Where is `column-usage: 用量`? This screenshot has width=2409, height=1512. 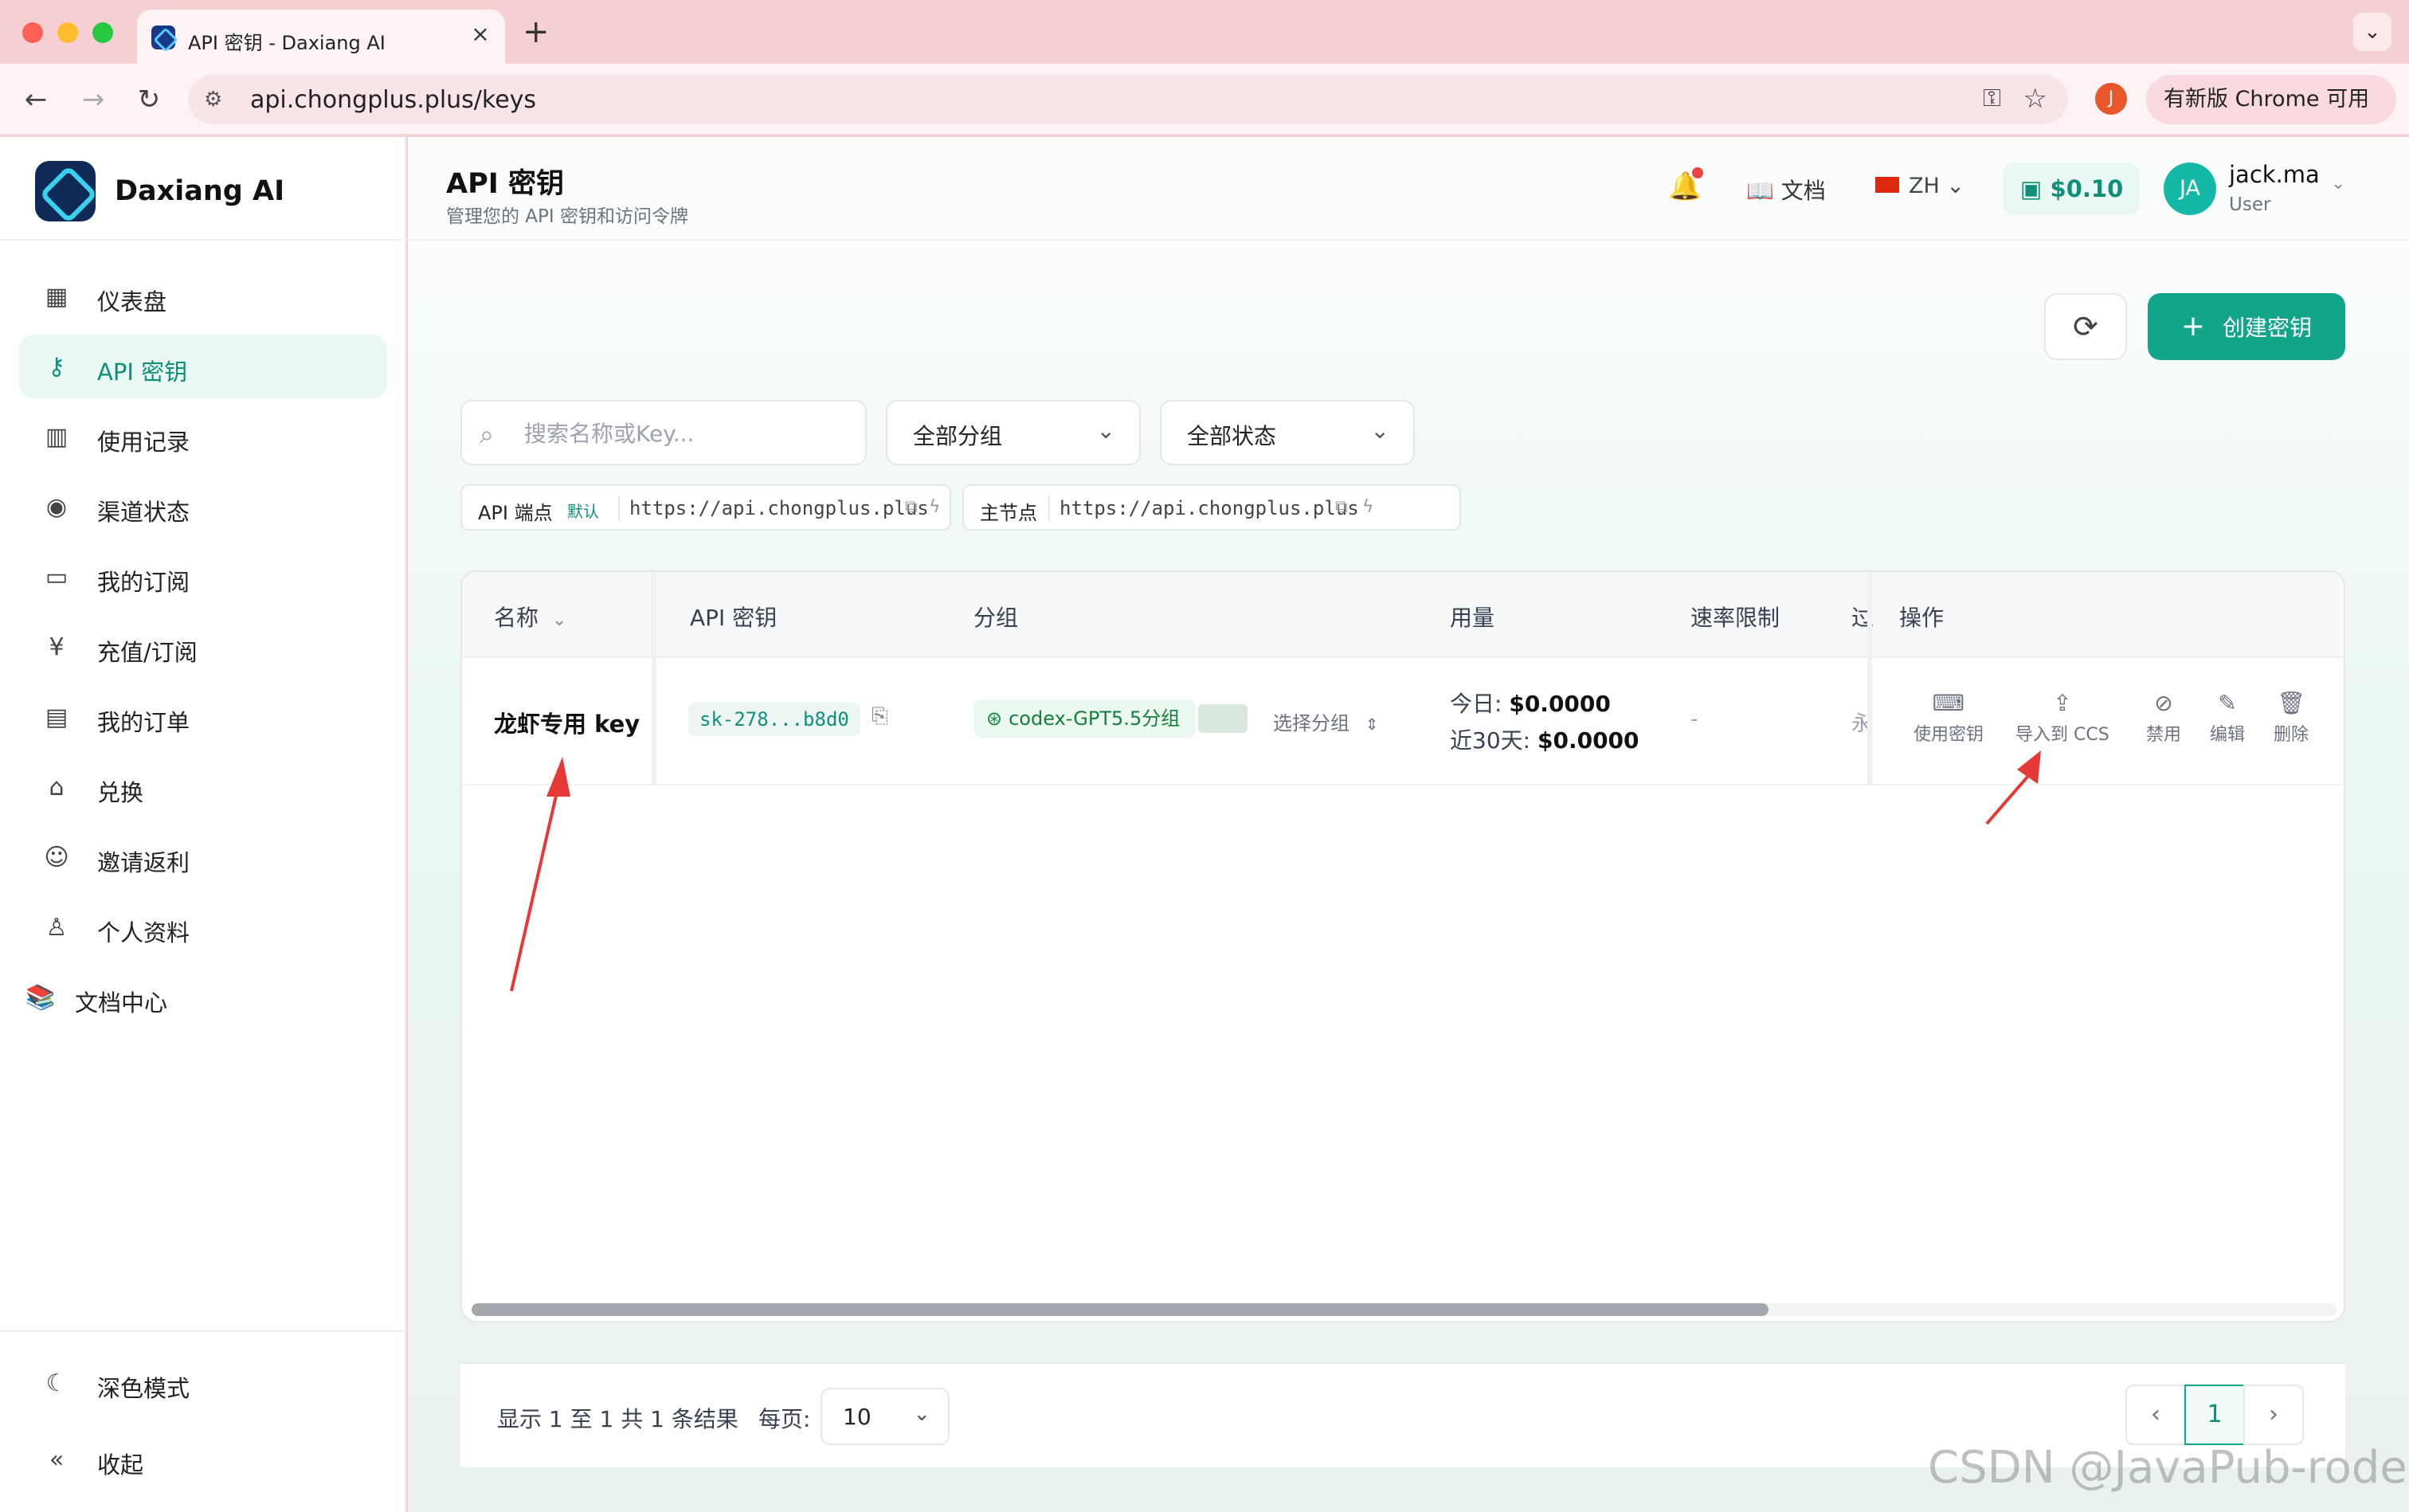 column-usage: 用量 is located at coordinates (1472, 618).